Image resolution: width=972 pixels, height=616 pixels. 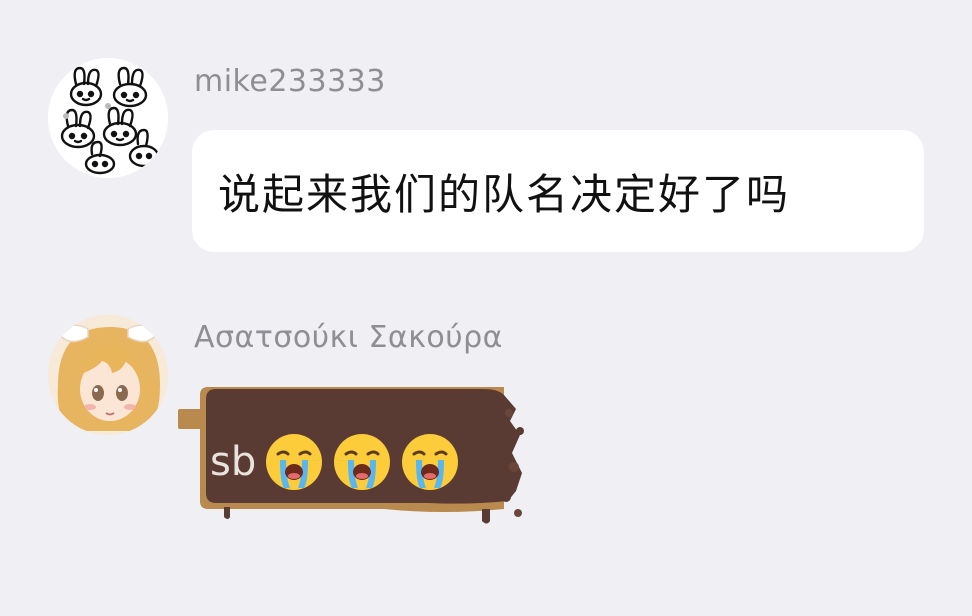 I want to click on rabbit-doodle-icon, so click(x=108, y=118).